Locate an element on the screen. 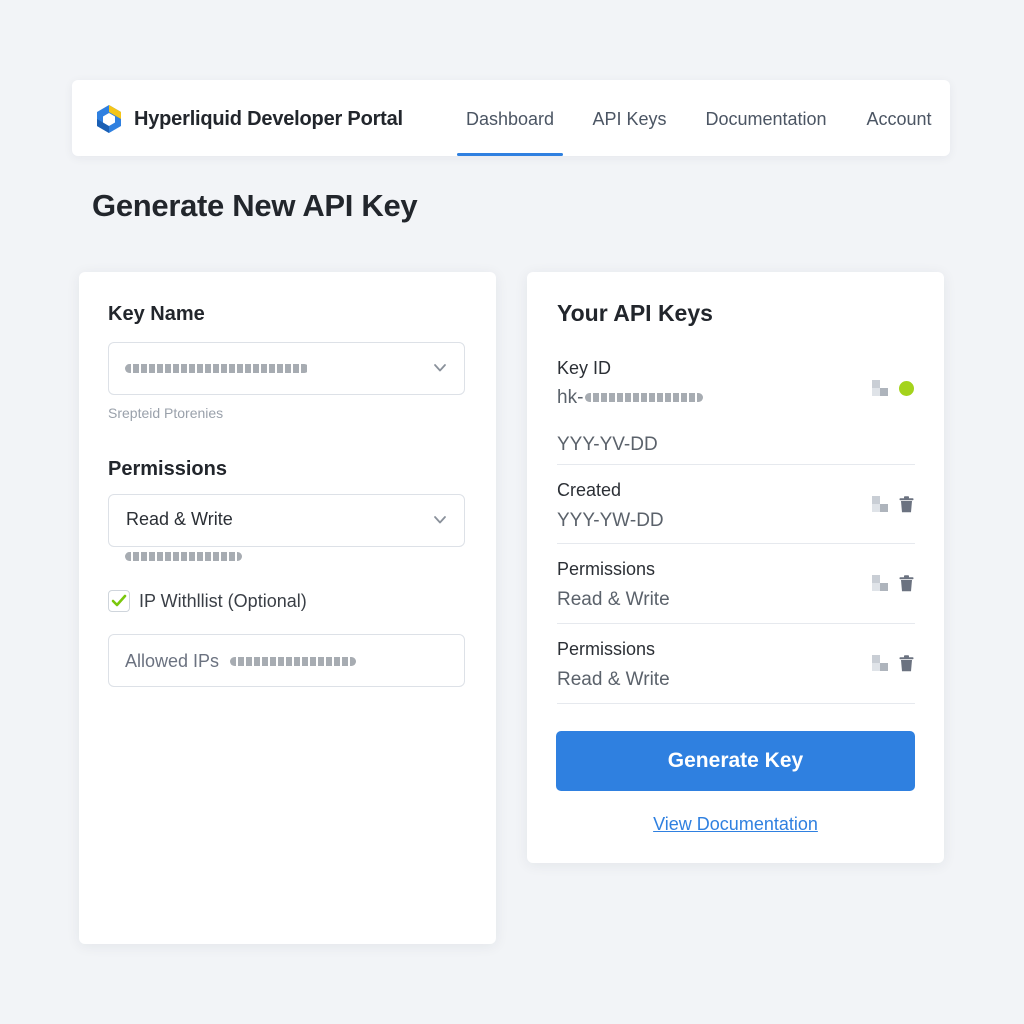 This screenshot has width=1024, height=1024. active-status-dot is located at coordinates (906, 388).